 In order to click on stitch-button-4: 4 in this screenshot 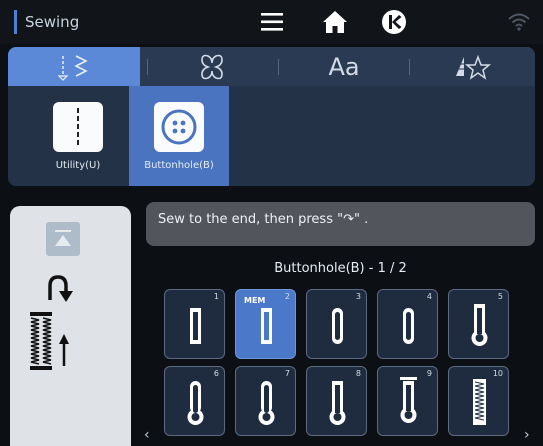, I will do `click(407, 324)`.